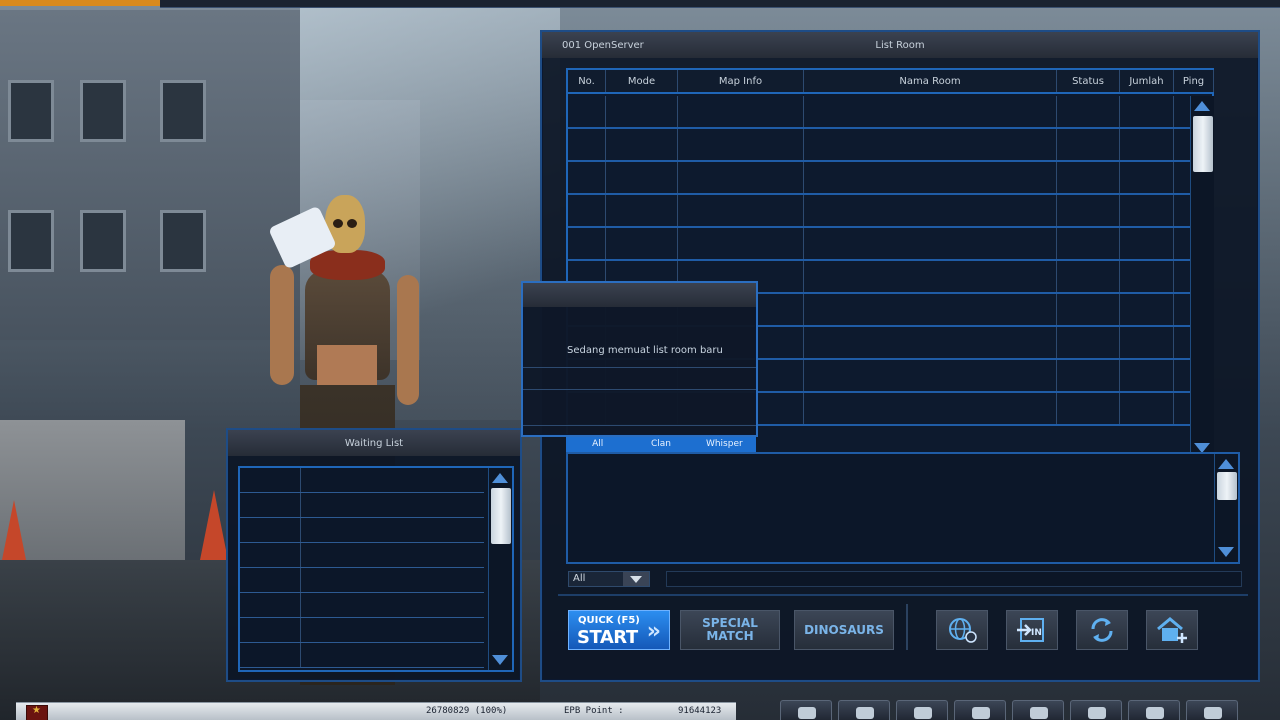  I want to click on rank-icon, so click(37, 712).